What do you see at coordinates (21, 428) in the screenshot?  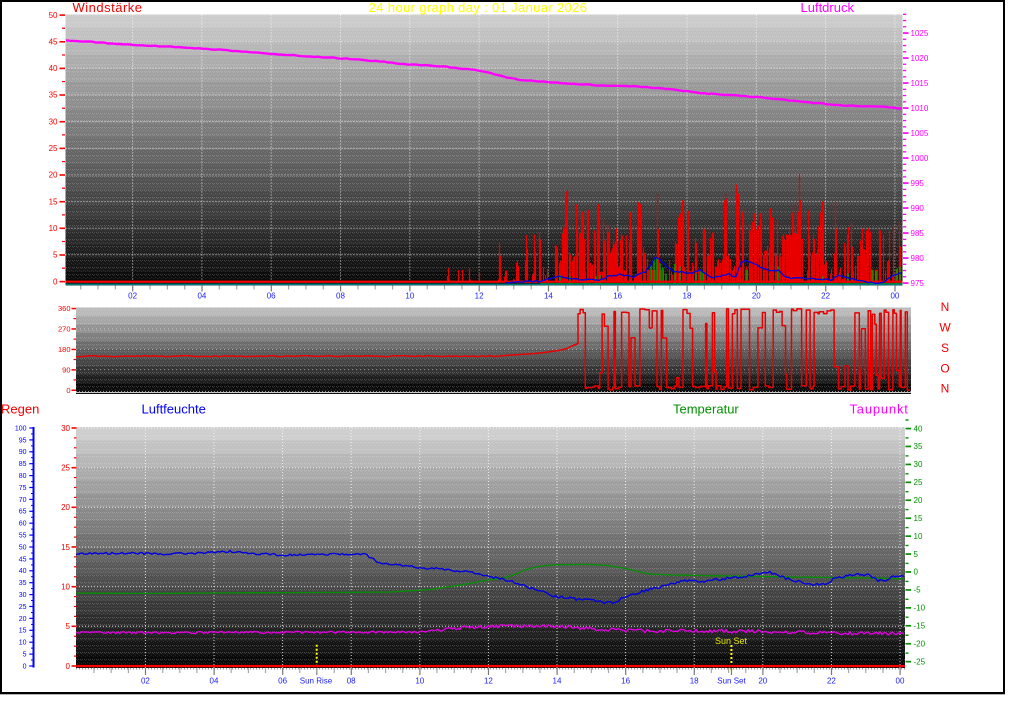 I see `svg-text: 100` at bounding box center [21, 428].